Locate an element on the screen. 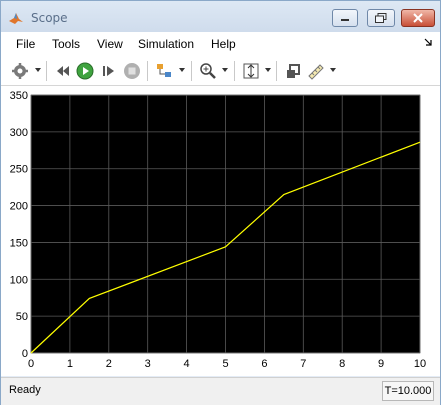 Image resolution: width=441 pixels, height=405 pixels. settings-icon is located at coordinates (20, 71).